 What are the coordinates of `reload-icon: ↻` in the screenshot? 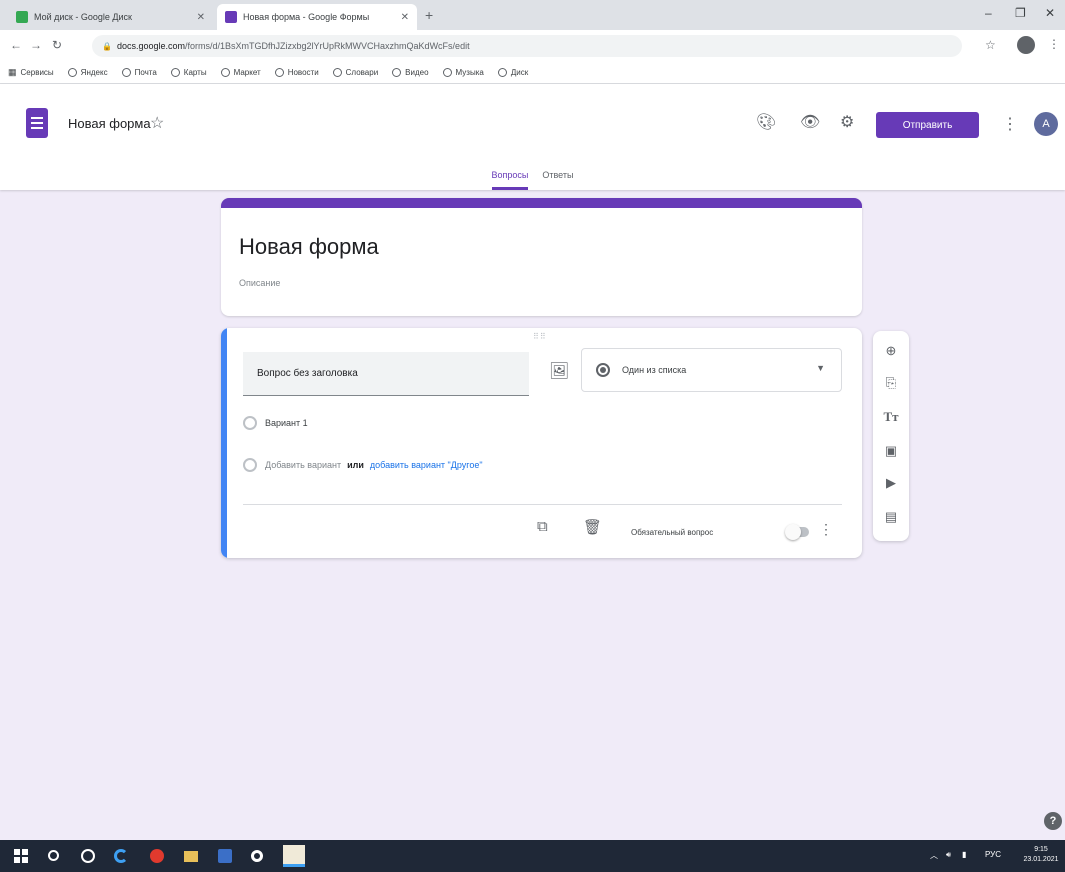 It's located at (57, 45).